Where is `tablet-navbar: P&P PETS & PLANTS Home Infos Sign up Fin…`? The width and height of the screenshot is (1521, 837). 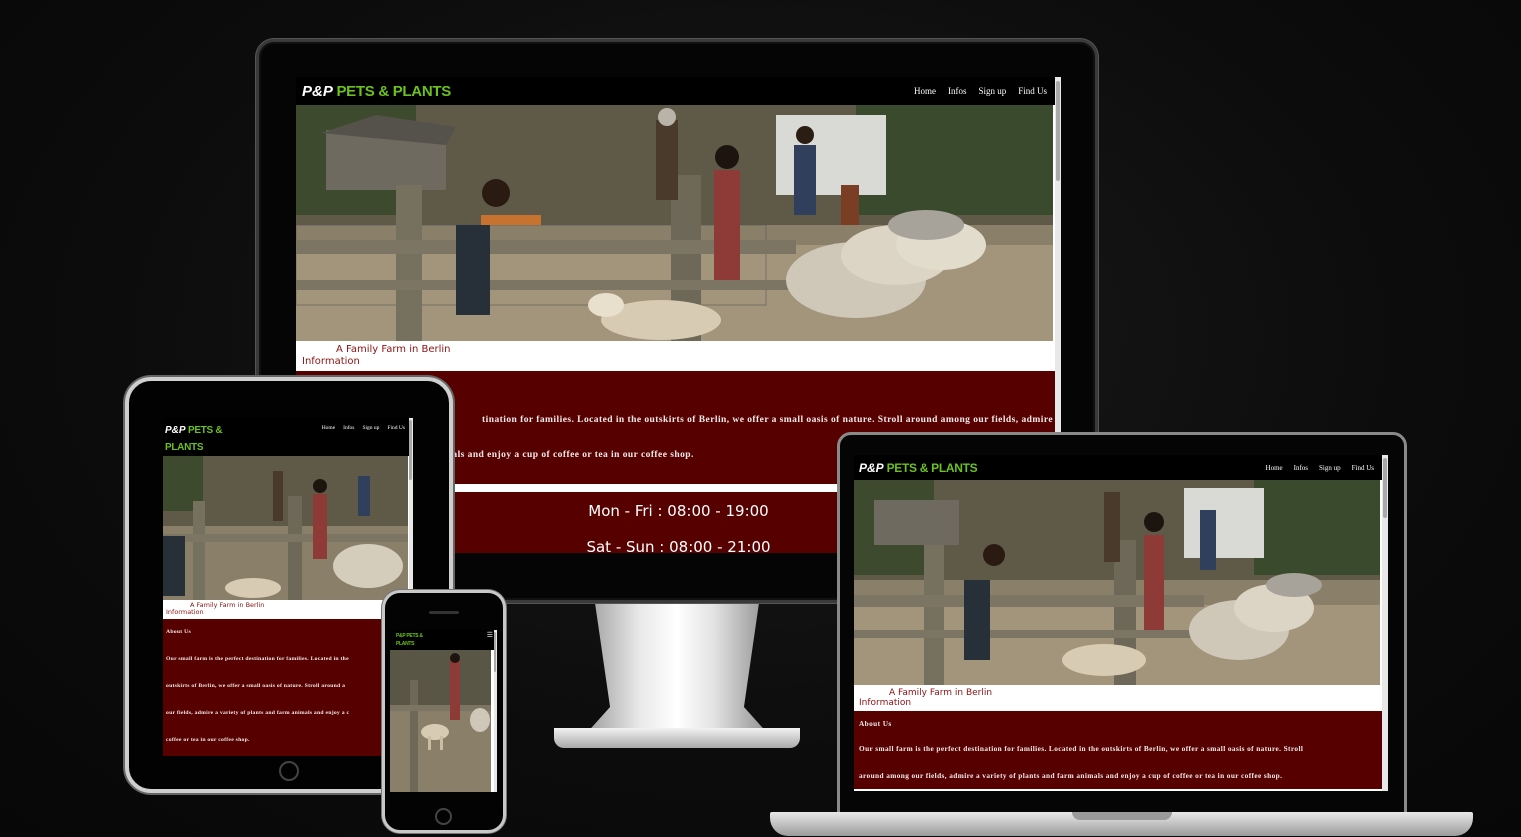
tablet-navbar: P&P PETS & PLANTS Home Infos Sign up Fin… is located at coordinates (288, 437).